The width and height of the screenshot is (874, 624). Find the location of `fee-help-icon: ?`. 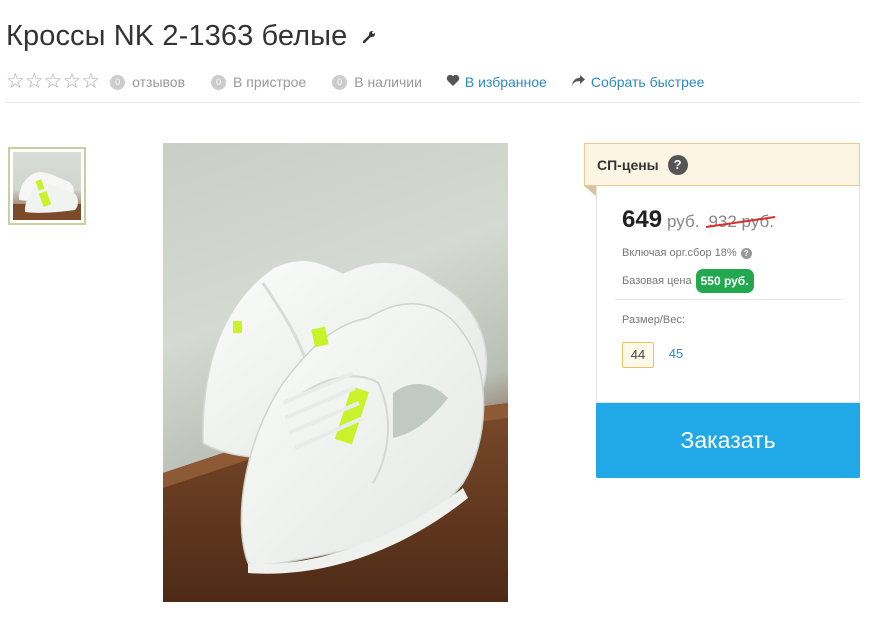

fee-help-icon: ? is located at coordinates (746, 253).